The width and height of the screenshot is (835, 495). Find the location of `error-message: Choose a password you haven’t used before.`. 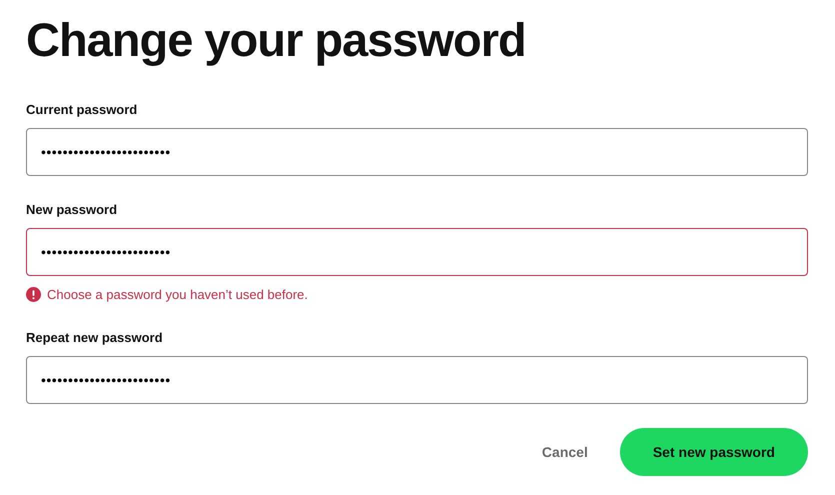

error-message: Choose a password you haven’t used before. is located at coordinates (177, 294).